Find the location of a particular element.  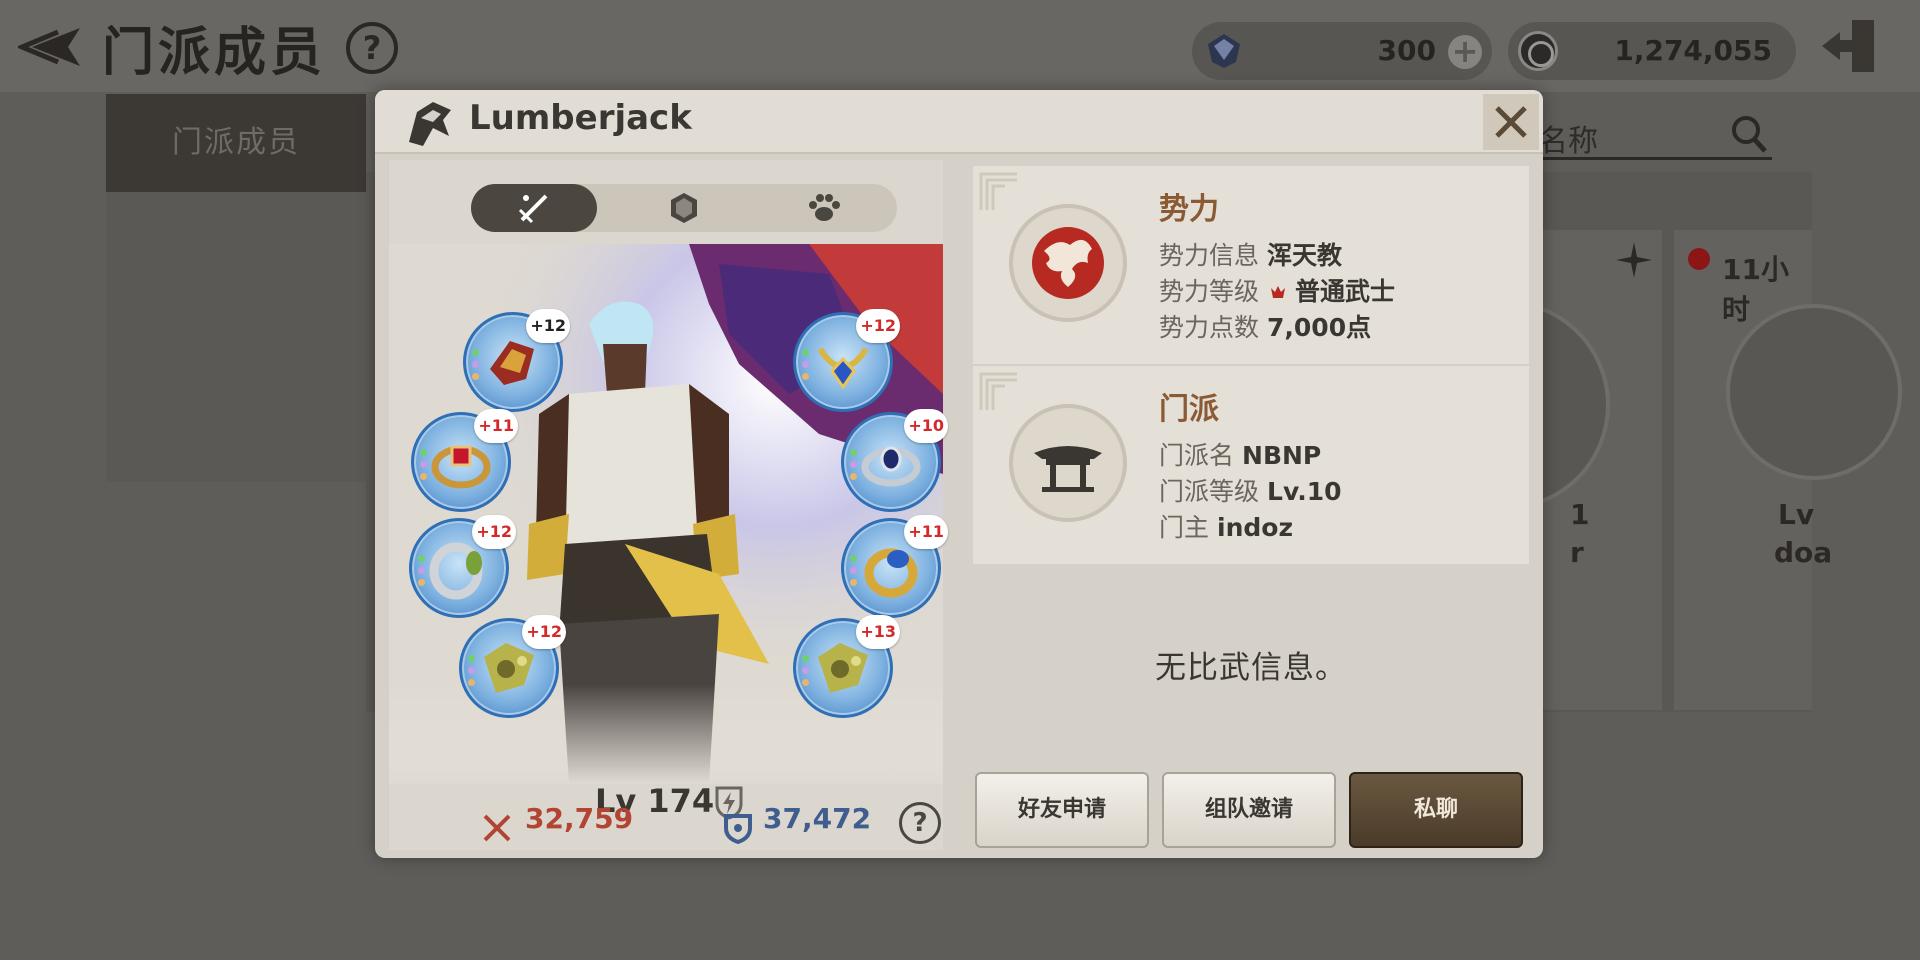

faction-title: 势力 is located at coordinates (1189, 209).